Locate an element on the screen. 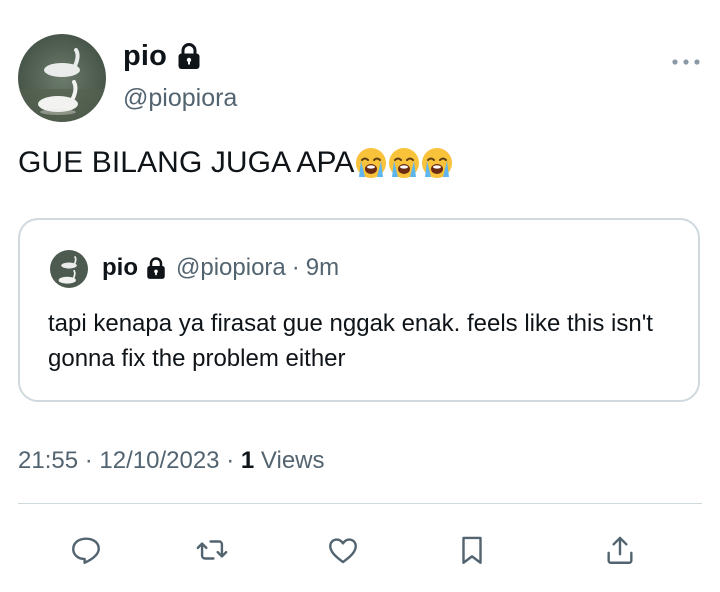  like-button is located at coordinates (343, 550).